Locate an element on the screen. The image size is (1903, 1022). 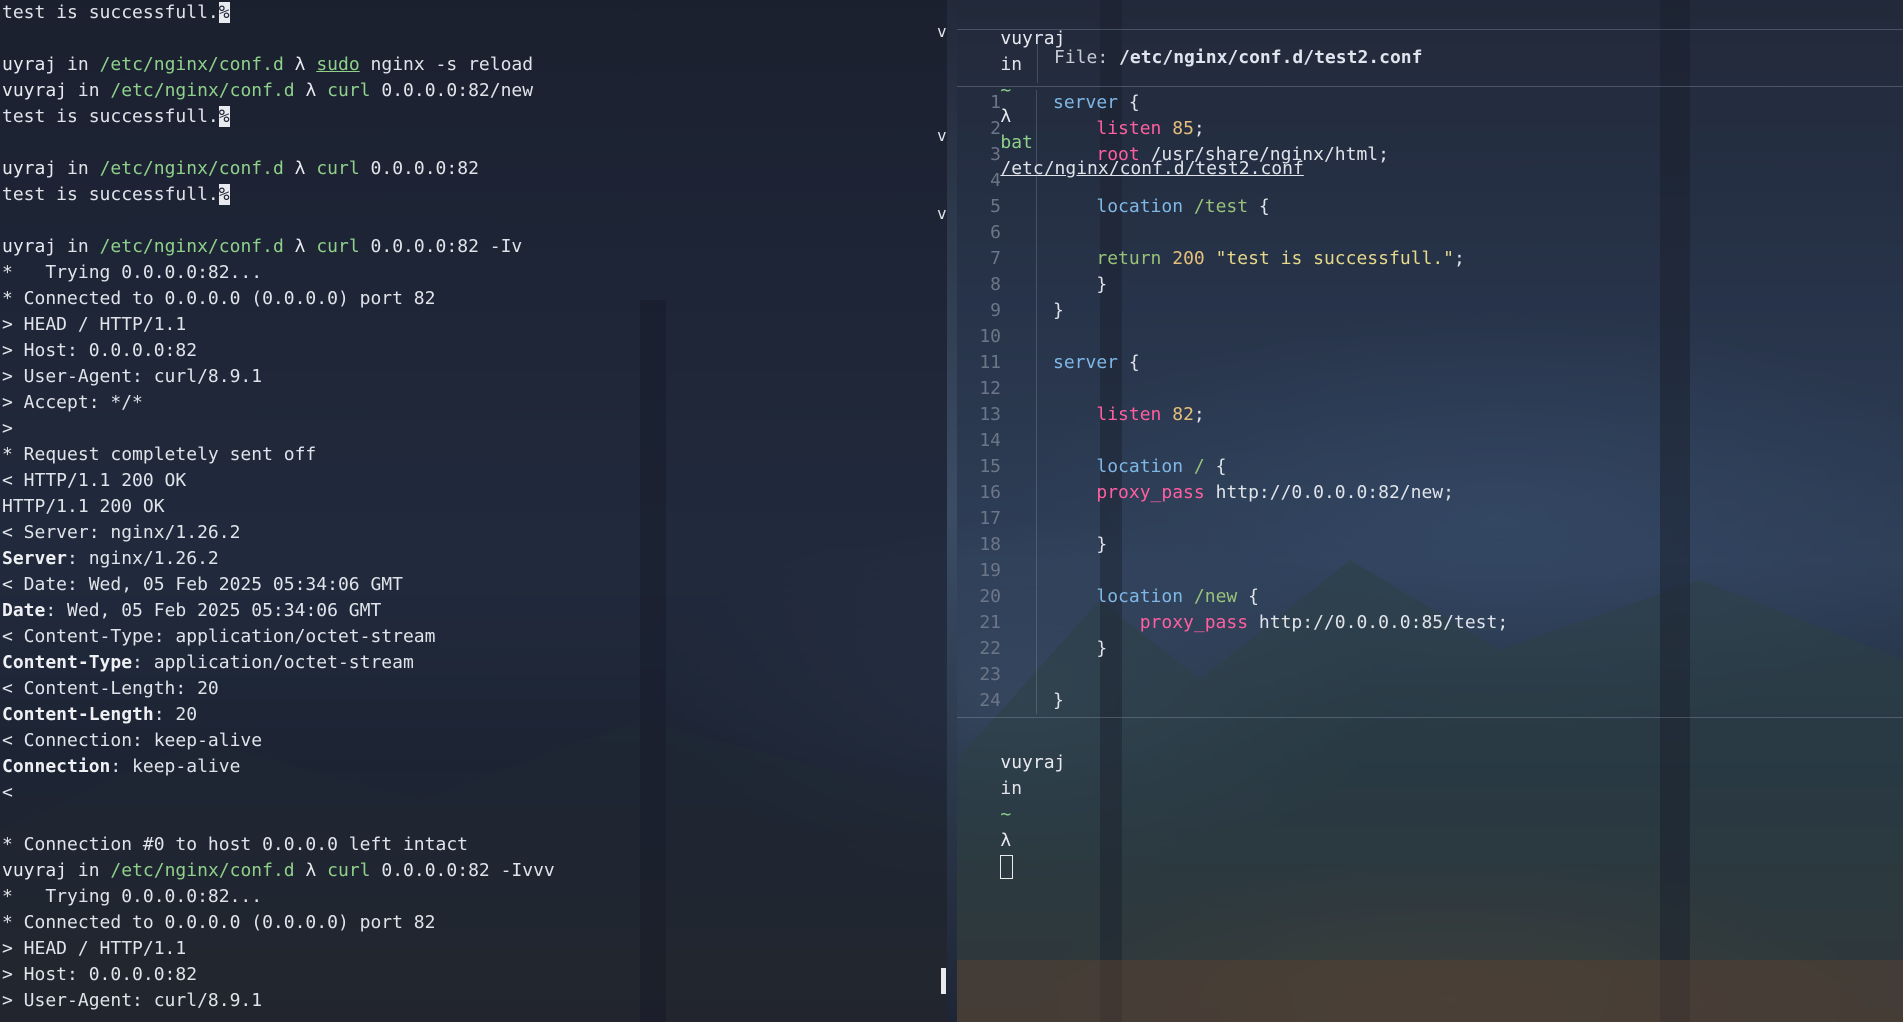
code-token: return is located at coordinates (1129, 258).